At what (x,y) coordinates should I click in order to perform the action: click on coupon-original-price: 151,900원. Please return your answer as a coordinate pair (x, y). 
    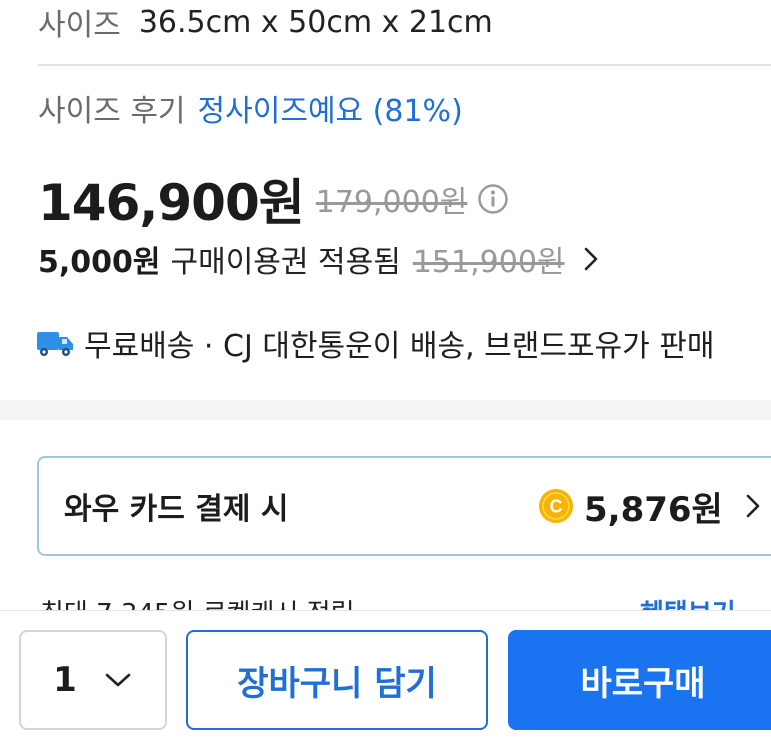
    Looking at the image, I should click on (488, 262).